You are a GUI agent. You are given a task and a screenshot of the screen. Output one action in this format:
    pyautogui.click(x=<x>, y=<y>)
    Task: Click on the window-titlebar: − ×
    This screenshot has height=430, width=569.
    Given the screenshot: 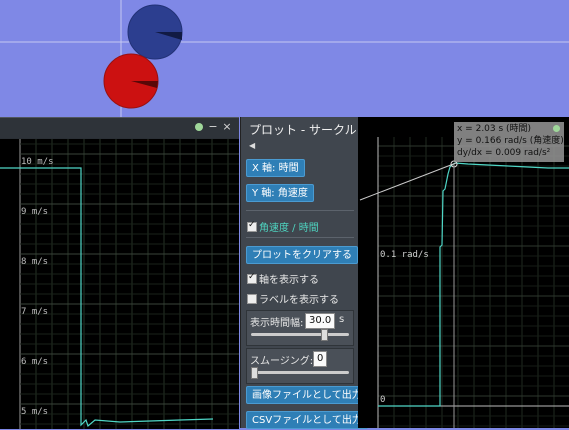 What is the action you would take?
    pyautogui.click(x=119, y=128)
    